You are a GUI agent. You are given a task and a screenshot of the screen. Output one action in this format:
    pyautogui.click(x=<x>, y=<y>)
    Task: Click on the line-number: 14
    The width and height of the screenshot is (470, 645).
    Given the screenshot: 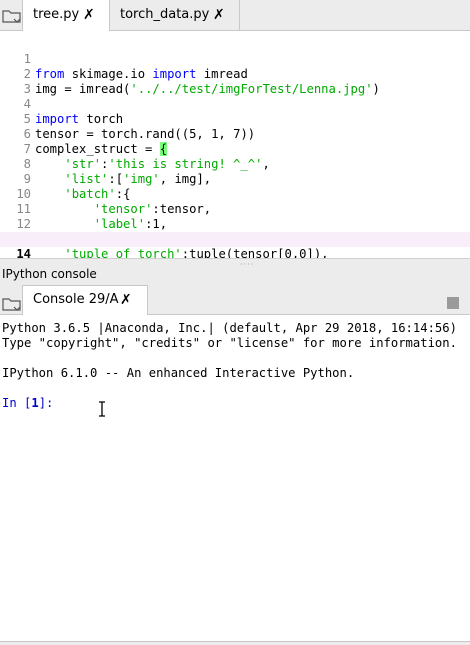 What is the action you would take?
    pyautogui.click(x=23, y=252)
    